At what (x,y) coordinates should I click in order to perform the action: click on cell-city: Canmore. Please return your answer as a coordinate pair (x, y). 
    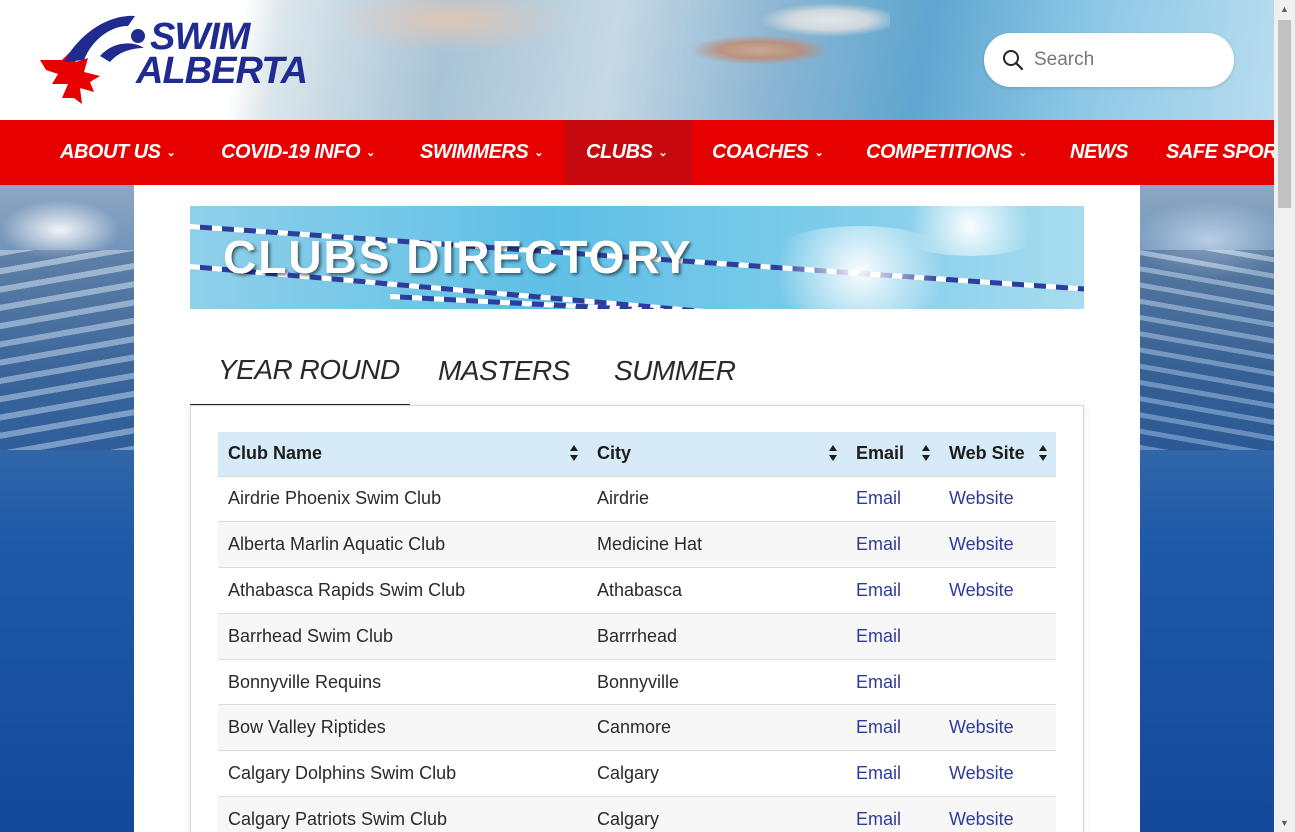
    Looking at the image, I should click on (716, 727).